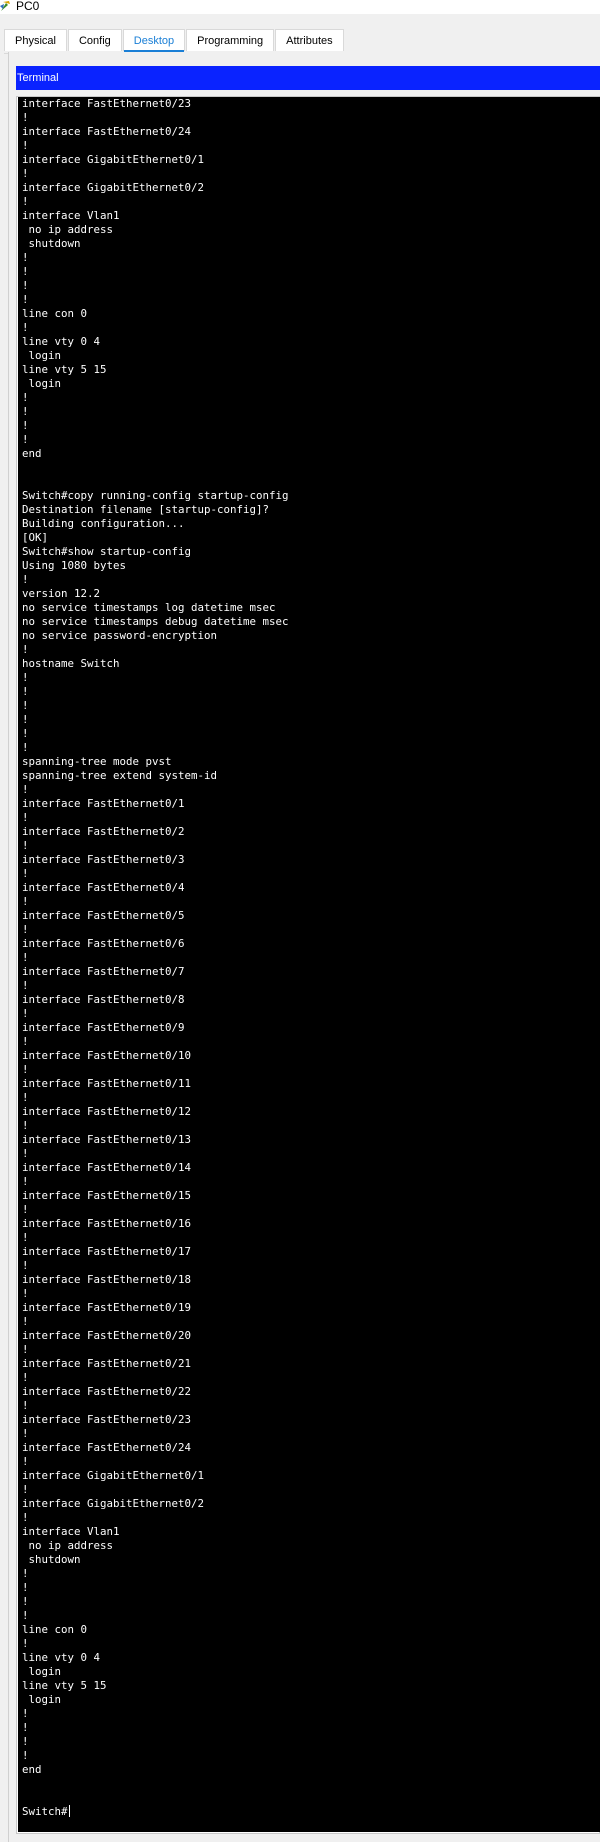  Describe the element at coordinates (103, 803) in the screenshot. I see `terminal-line: interface FastEthernet0/1` at that location.